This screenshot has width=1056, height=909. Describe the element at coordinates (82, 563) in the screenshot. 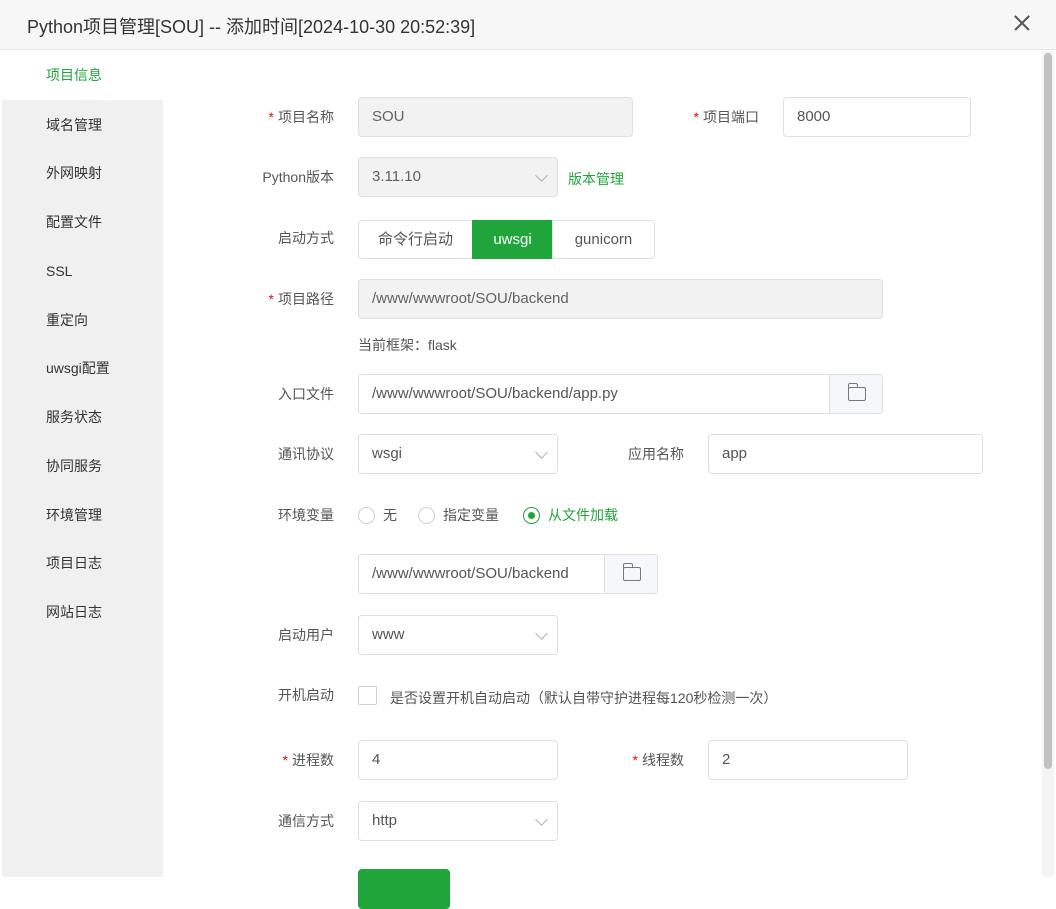

I see `sidebar-item-project-log: 项目日志` at that location.